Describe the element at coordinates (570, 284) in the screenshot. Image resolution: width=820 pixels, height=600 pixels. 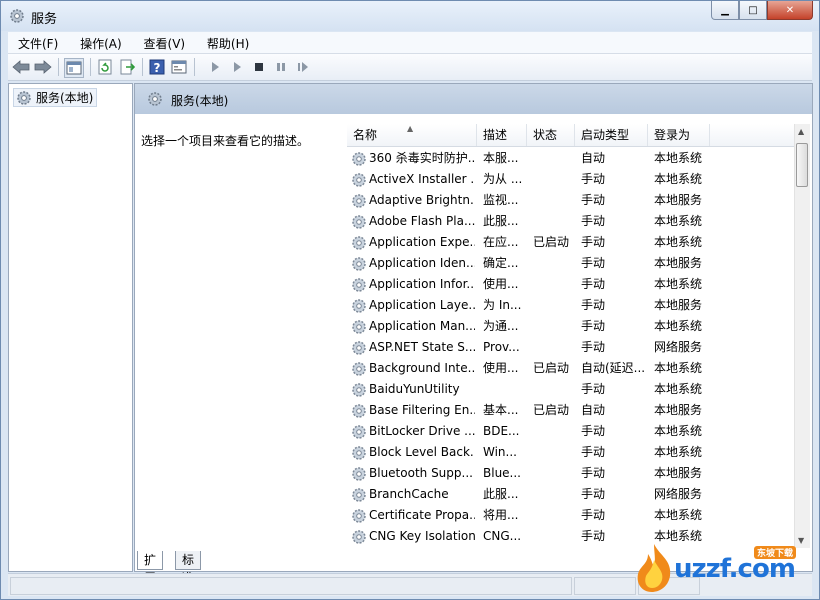
I see `service-row: Application Infor... 使用... 手动 本地系统` at that location.